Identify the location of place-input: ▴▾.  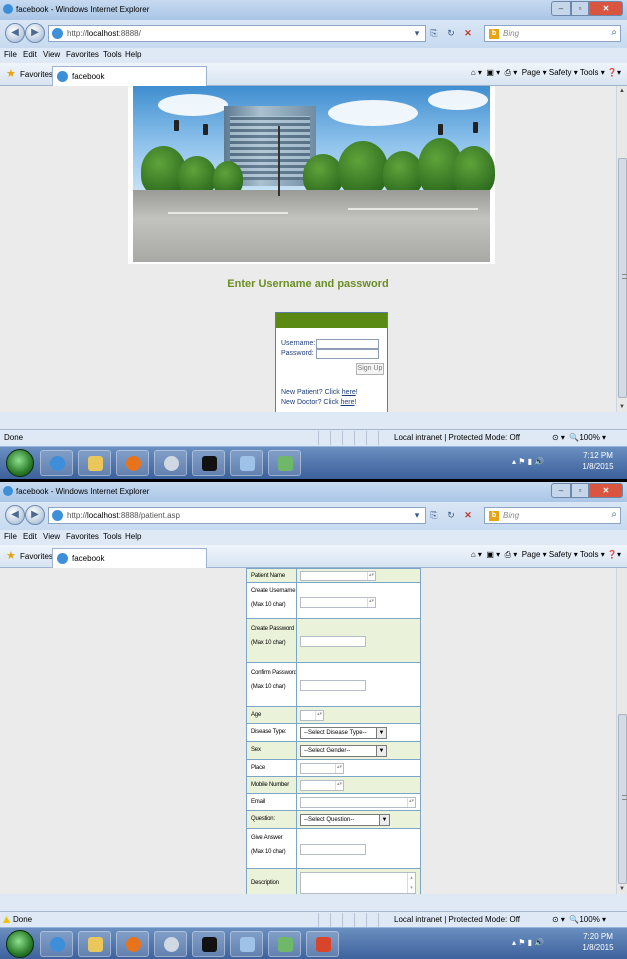
(322, 768).